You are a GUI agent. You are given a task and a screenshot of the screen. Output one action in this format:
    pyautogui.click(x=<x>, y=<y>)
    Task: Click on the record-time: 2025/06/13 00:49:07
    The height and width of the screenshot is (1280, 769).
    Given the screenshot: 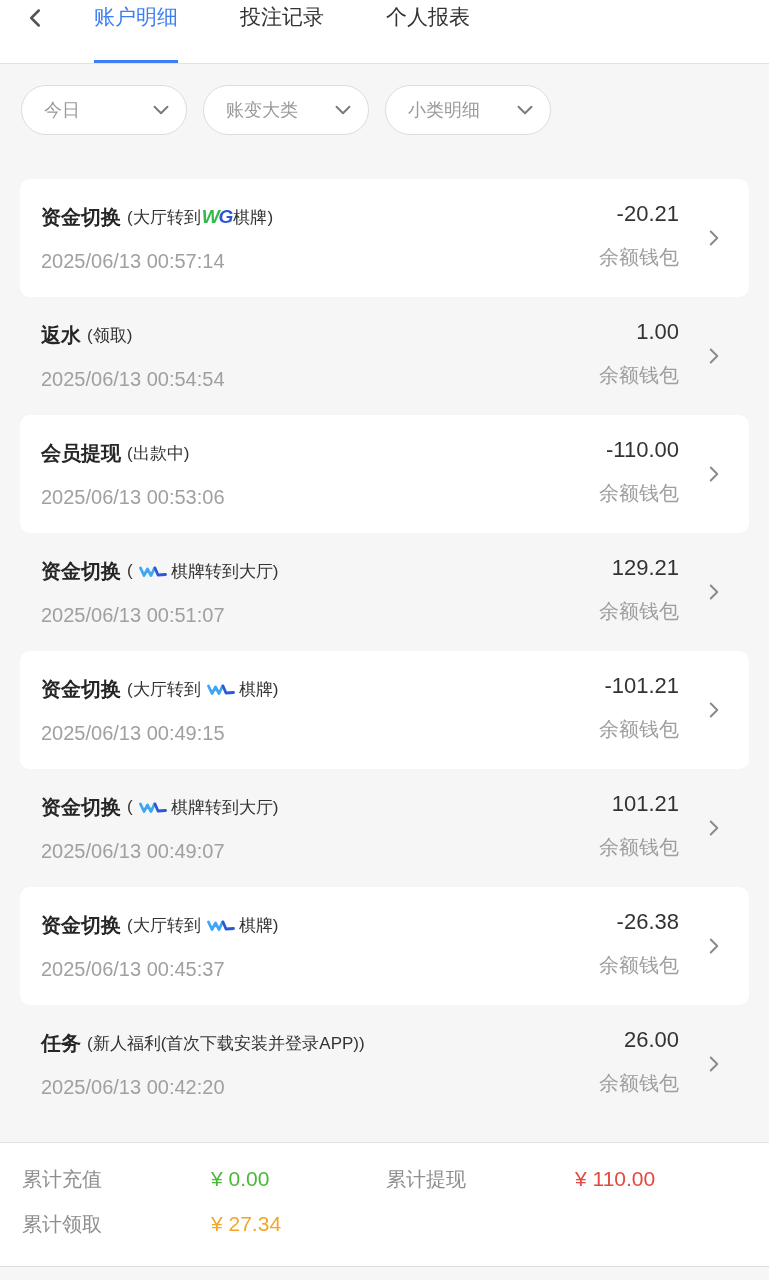 What is the action you would take?
    pyautogui.click(x=133, y=851)
    